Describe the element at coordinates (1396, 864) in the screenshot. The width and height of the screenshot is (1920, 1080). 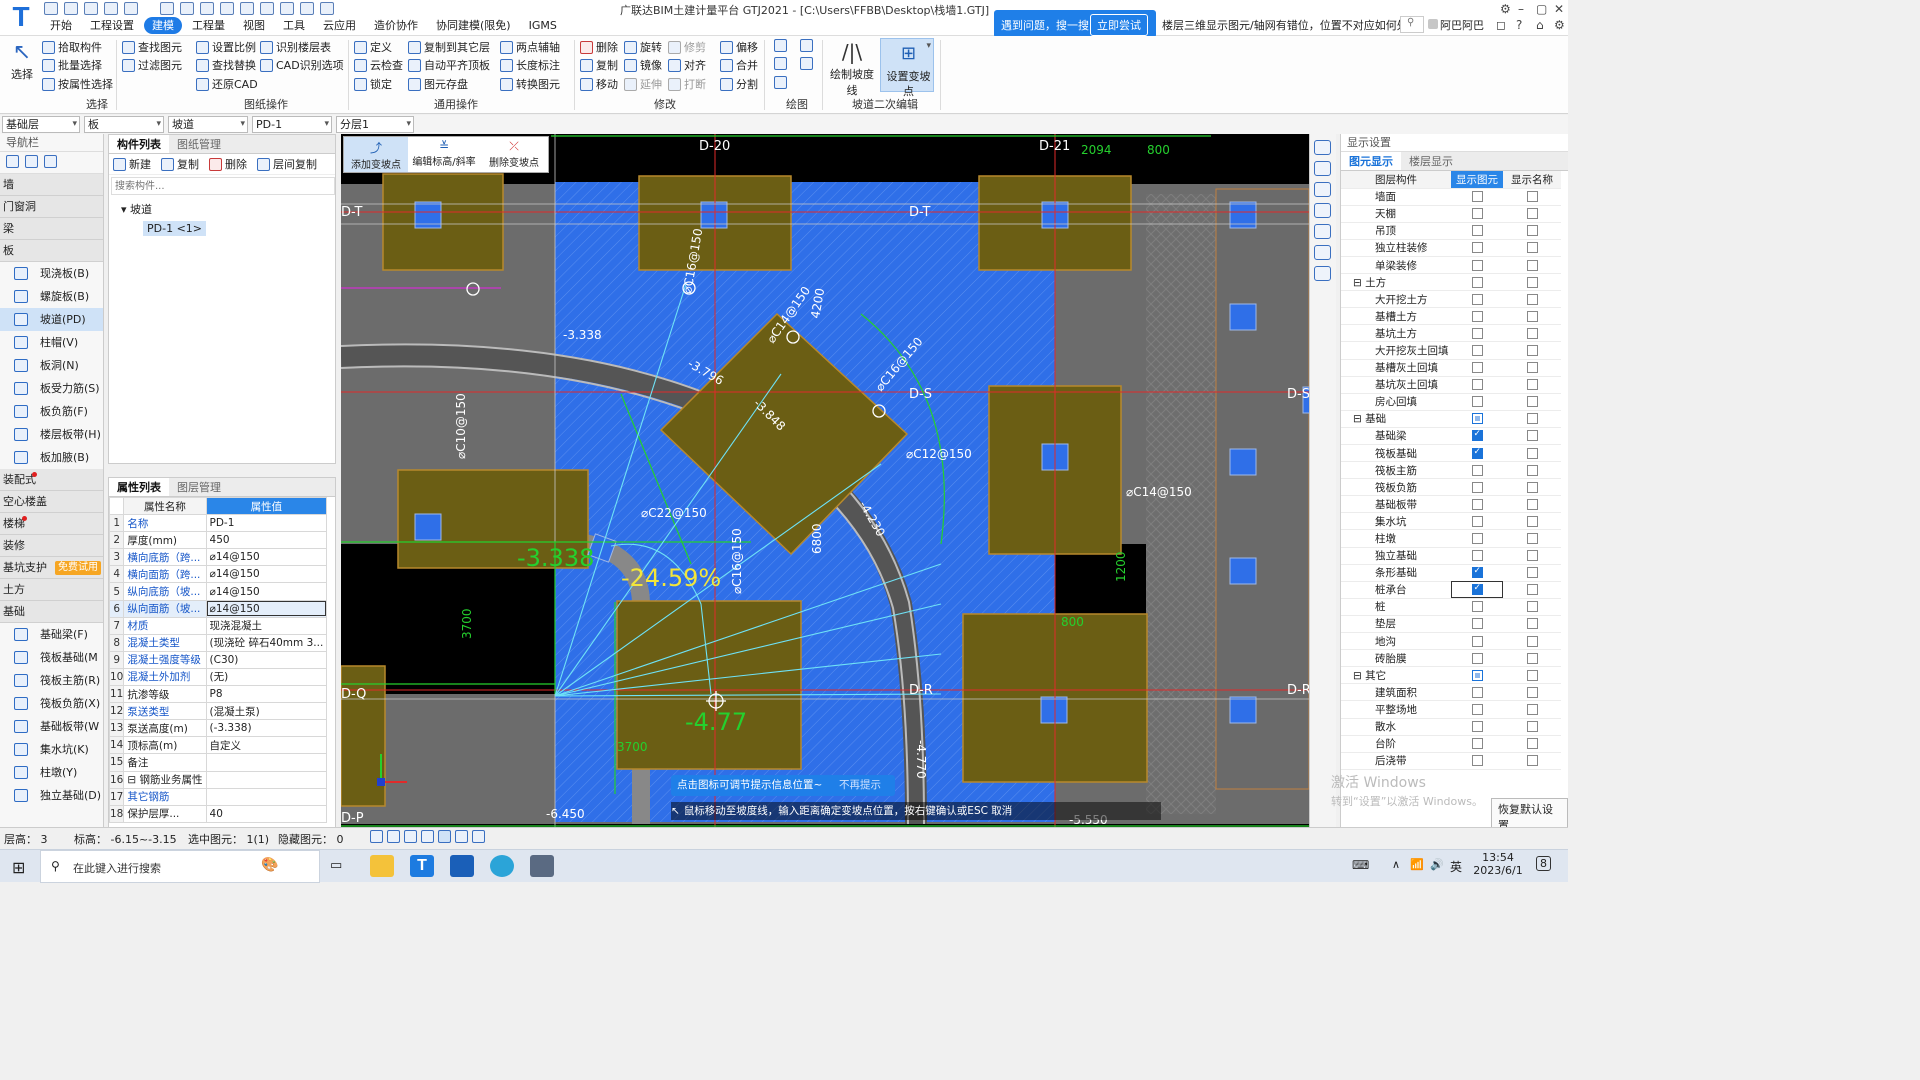
I see `tray-up-icon: ∧` at that location.